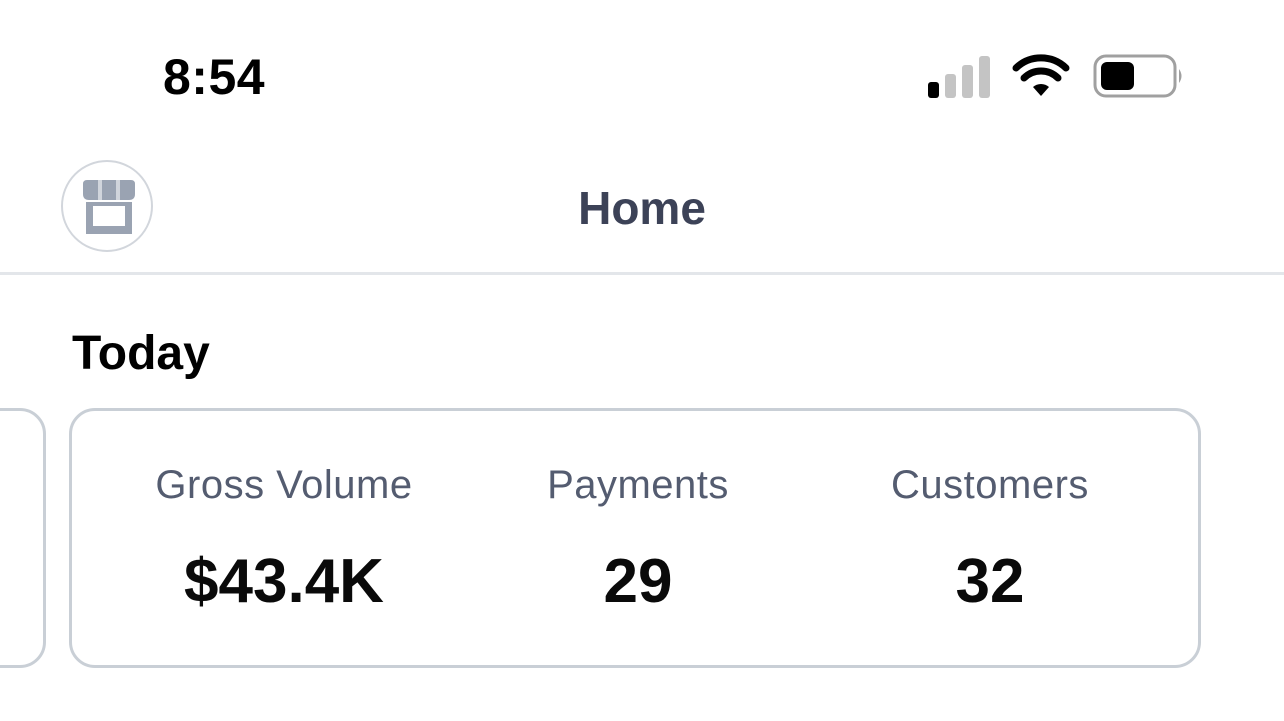 The width and height of the screenshot is (1284, 721). What do you see at coordinates (642, 273) in the screenshot?
I see `header-divider` at bounding box center [642, 273].